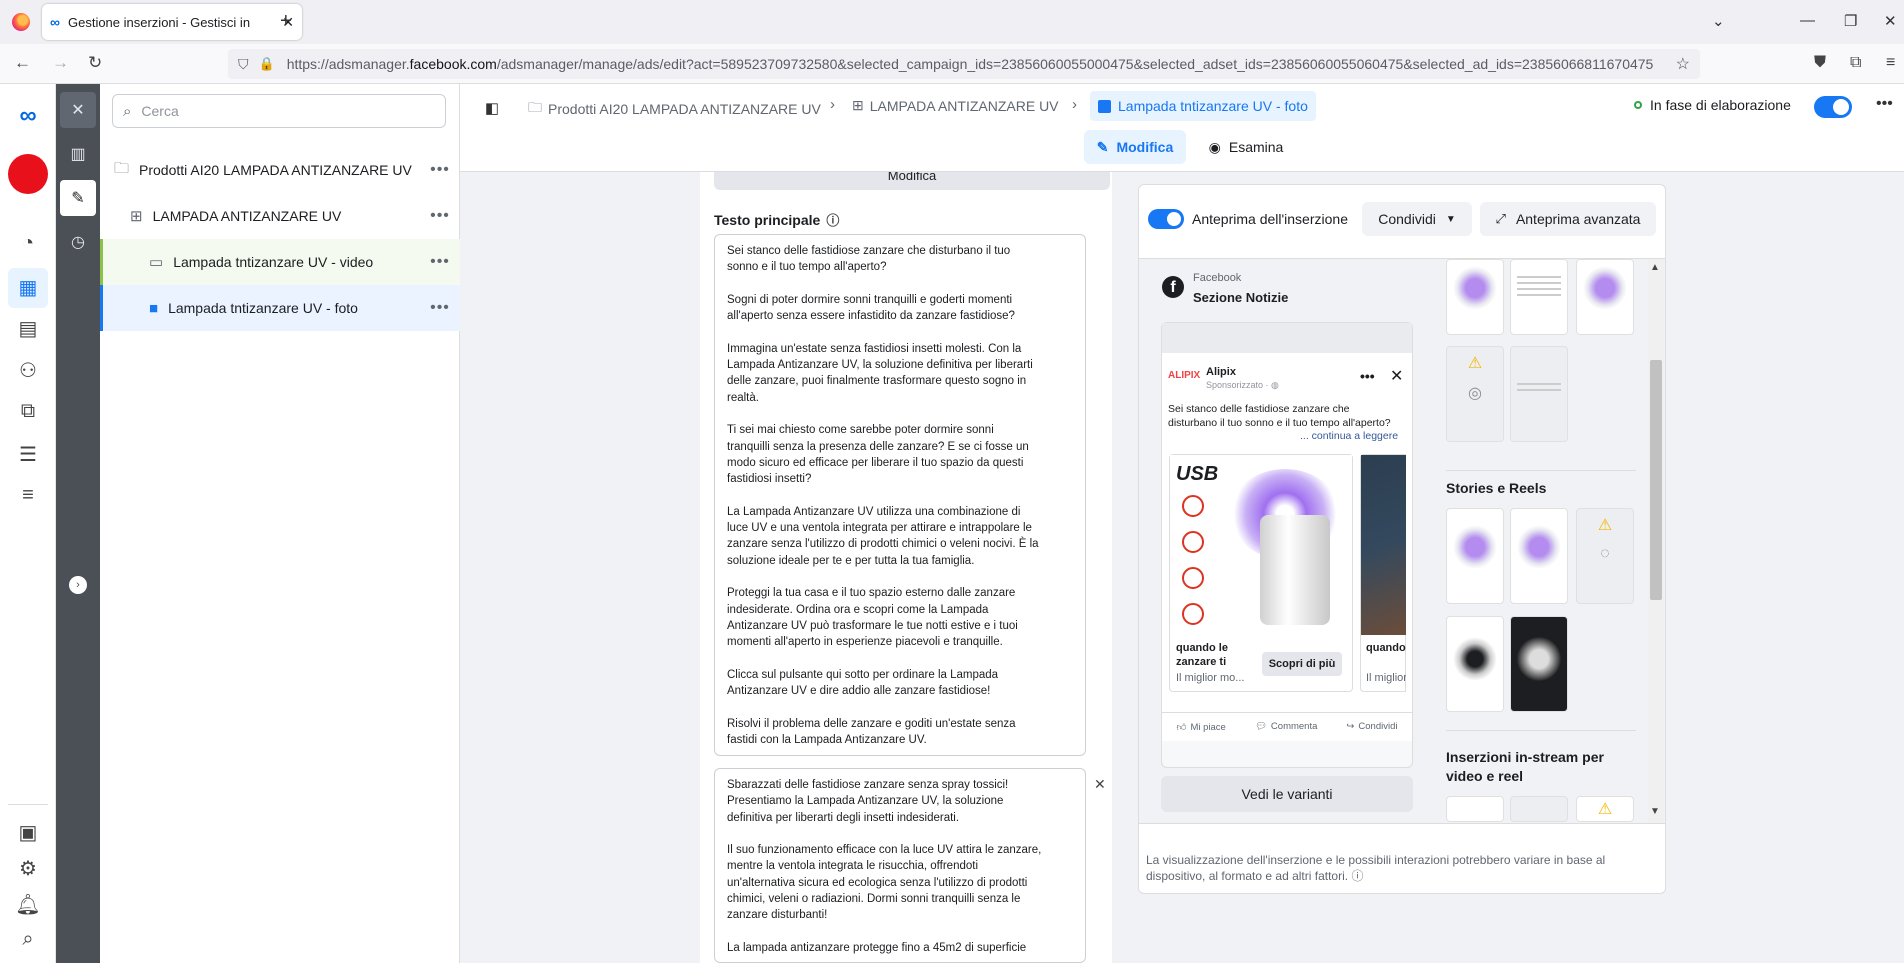  I want to click on section-title-stories: Stories e Reels, so click(1496, 488).